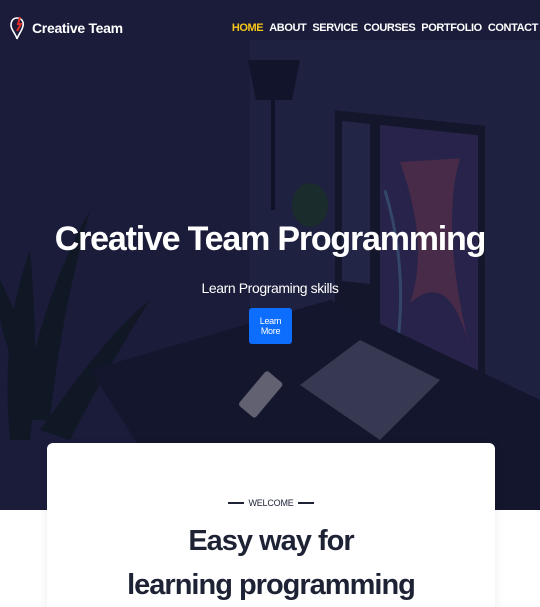  I want to click on eyebrow-text: WELCOME, so click(271, 503).